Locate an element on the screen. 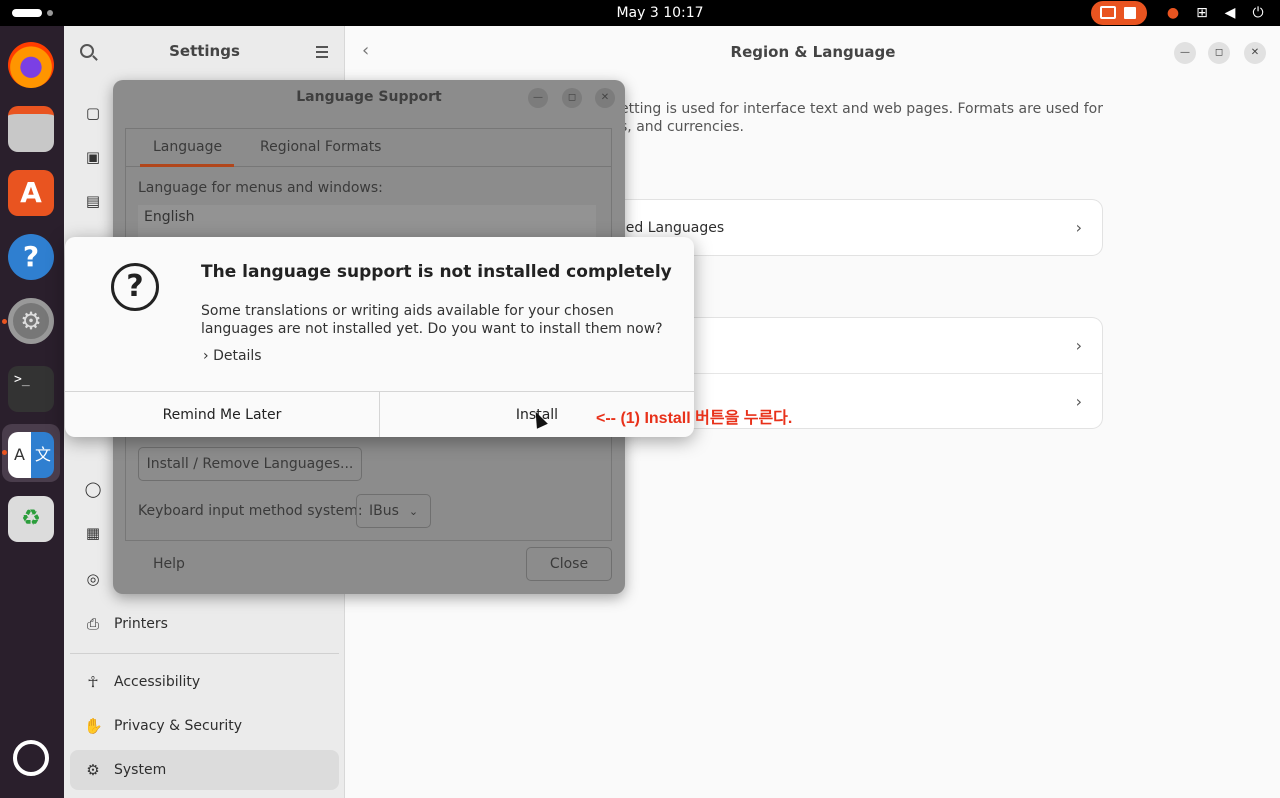 The width and height of the screenshot is (1280, 798). window-icon: ▢ is located at coordinates (93, 113).